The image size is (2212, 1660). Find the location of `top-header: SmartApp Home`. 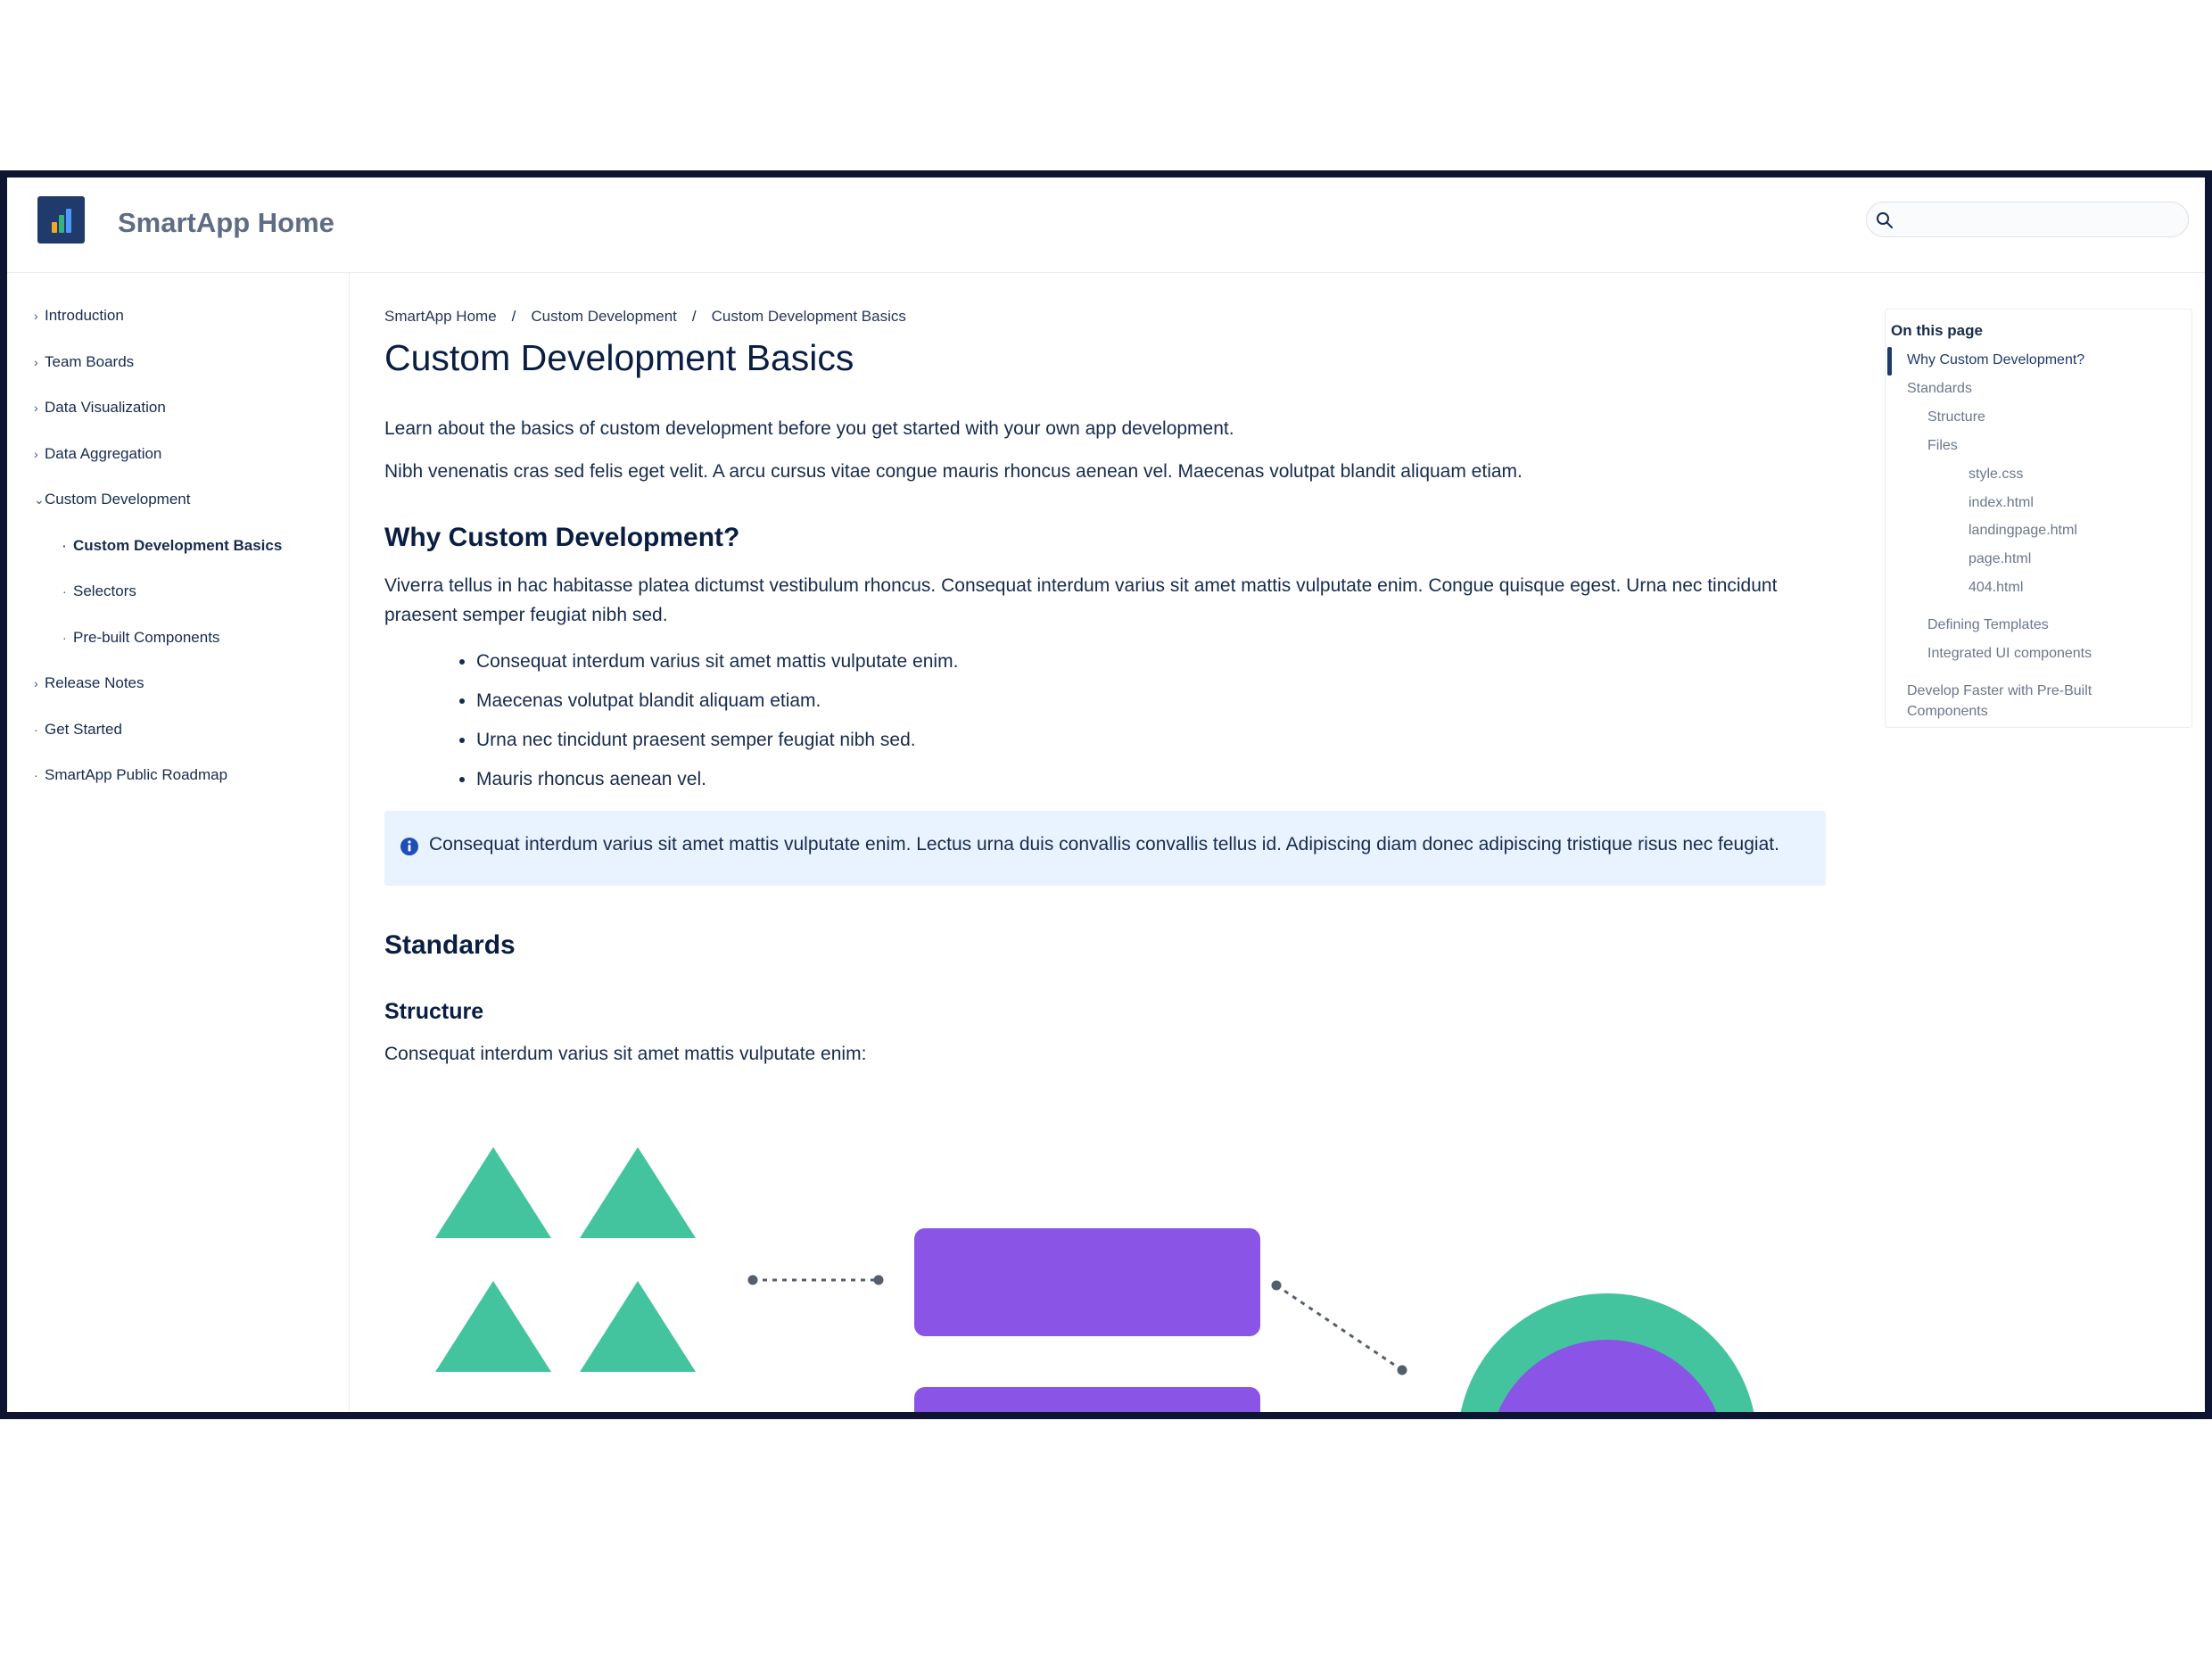

top-header: SmartApp Home is located at coordinates (1106, 225).